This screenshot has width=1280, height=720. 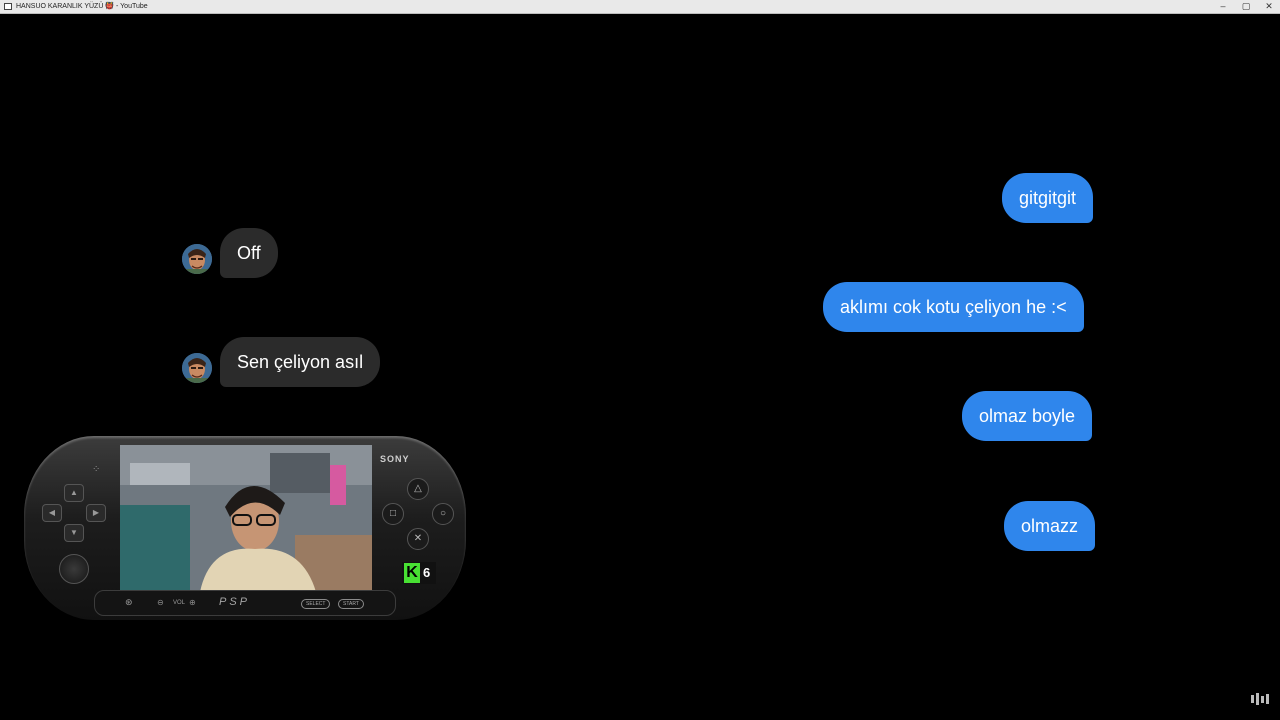 What do you see at coordinates (74, 493) in the screenshot?
I see `dpad-up-icon: ▲` at bounding box center [74, 493].